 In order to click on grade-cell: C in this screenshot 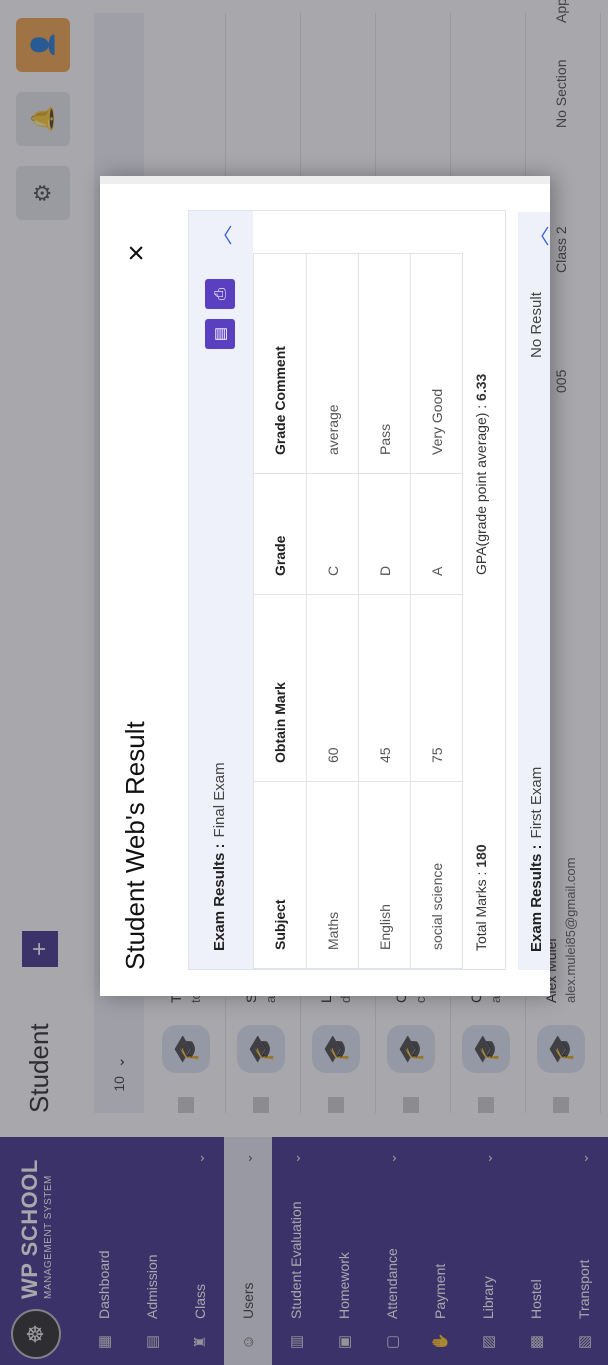, I will do `click(332, 534)`.